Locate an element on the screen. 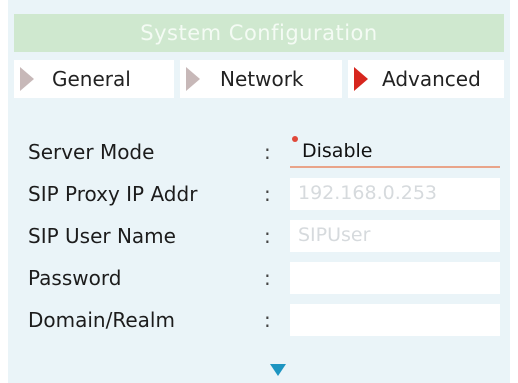  domain-realm-input is located at coordinates (395, 320).